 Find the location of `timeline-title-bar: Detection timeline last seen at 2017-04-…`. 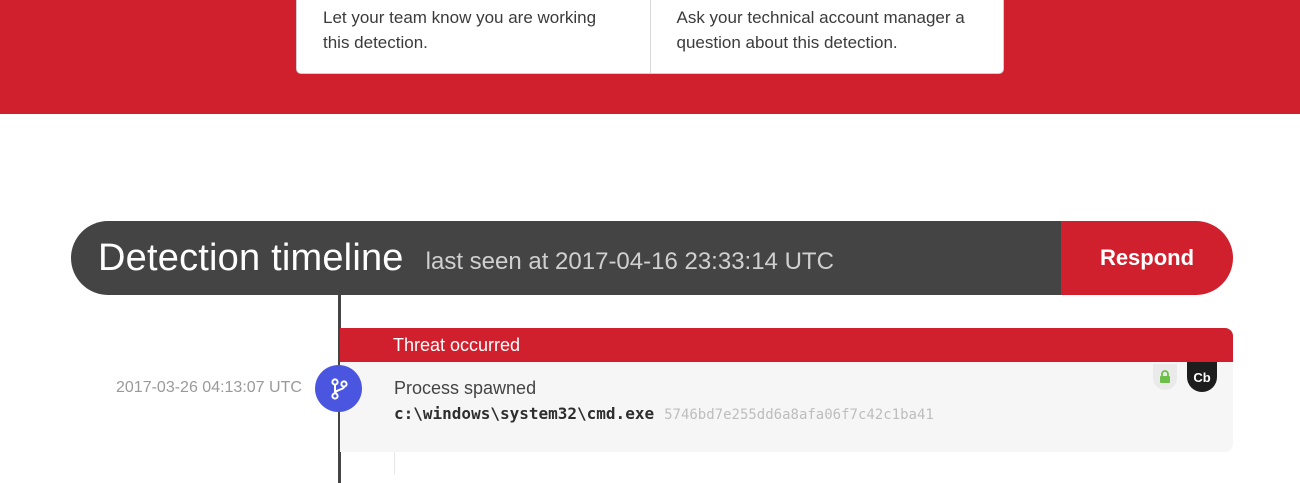

timeline-title-bar: Detection timeline last seen at 2017-04-… is located at coordinates (566, 258).